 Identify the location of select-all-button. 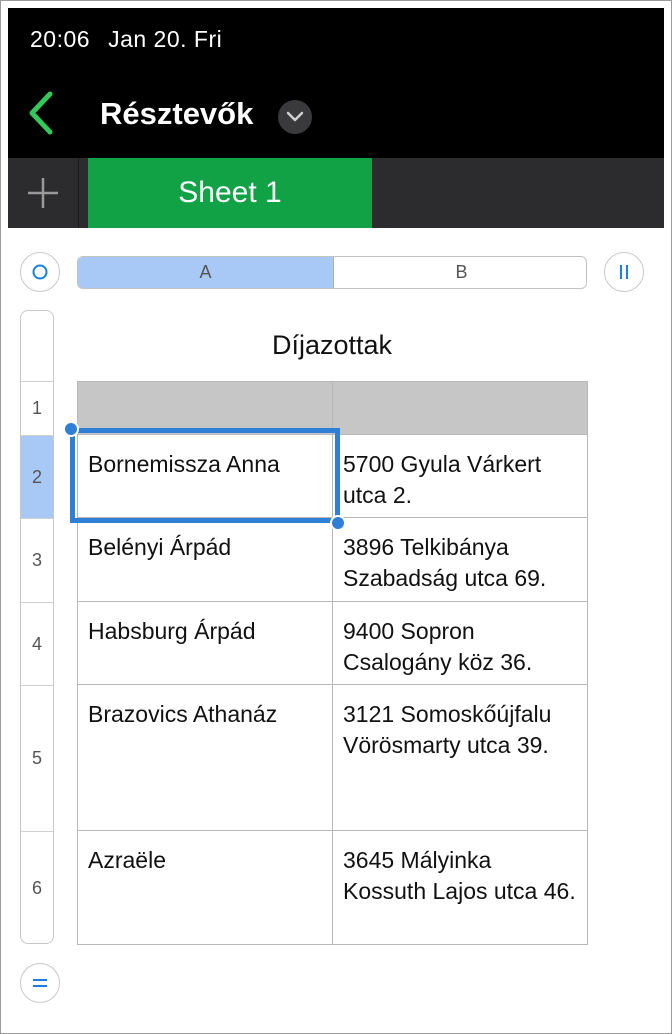
(40, 272).